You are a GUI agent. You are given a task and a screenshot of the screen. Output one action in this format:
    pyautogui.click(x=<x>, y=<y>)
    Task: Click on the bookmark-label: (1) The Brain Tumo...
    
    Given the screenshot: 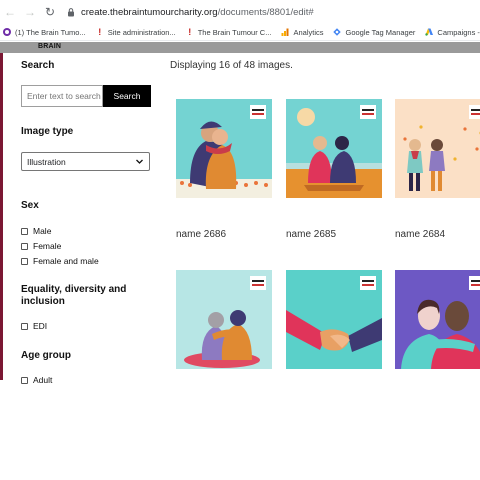 What is the action you would take?
    pyautogui.click(x=50, y=32)
    